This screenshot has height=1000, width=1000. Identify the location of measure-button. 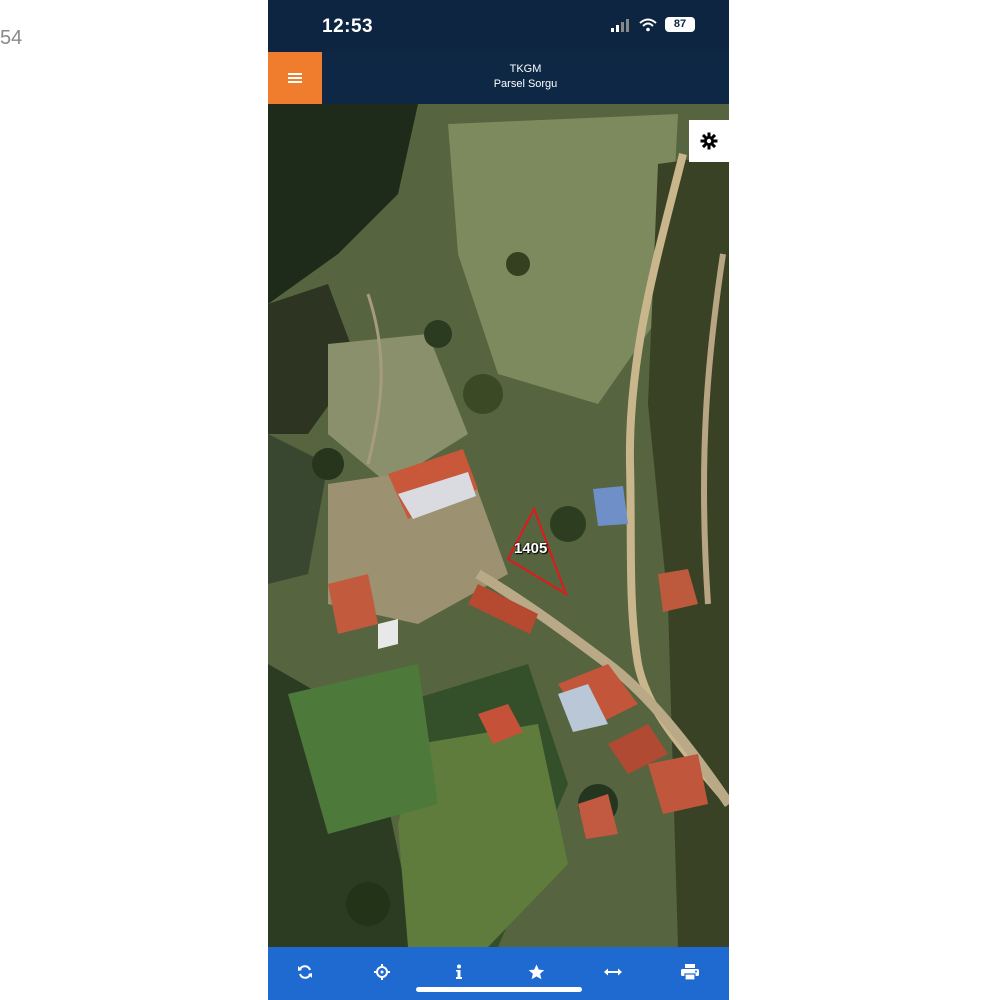
(613, 972).